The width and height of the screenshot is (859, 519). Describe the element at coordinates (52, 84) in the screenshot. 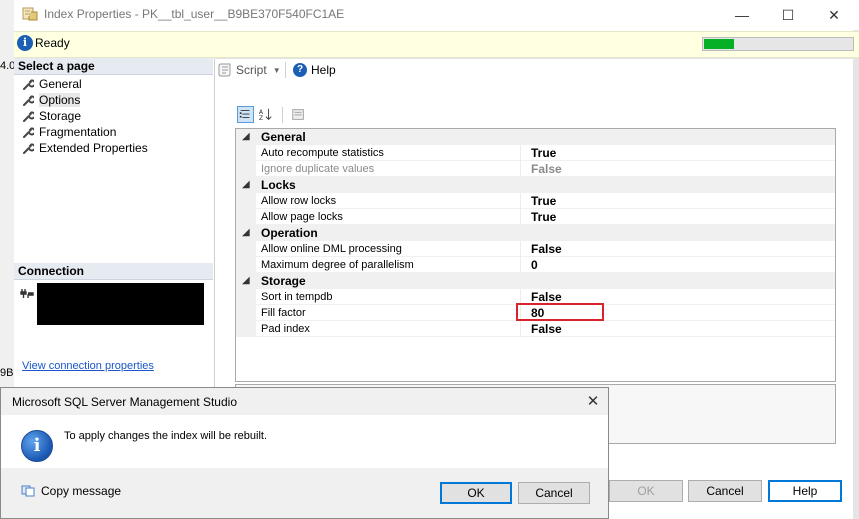

I see `page-item-general: General` at that location.